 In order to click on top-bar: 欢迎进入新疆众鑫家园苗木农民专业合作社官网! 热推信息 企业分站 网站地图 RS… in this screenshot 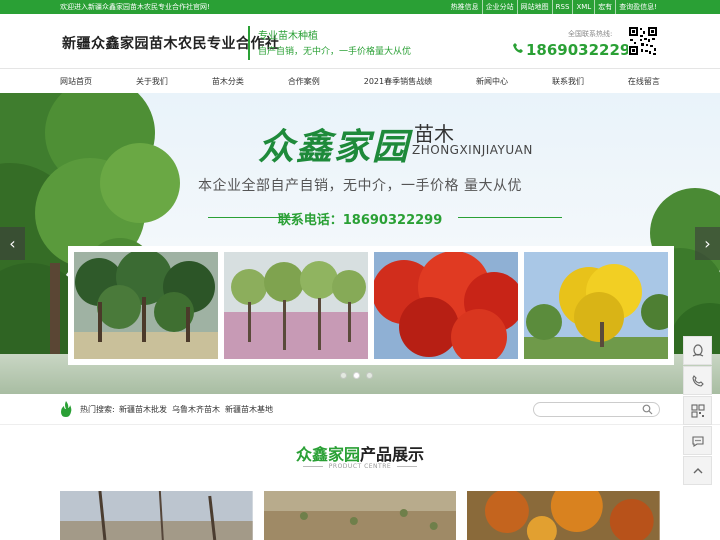, I will do `click(360, 7)`.